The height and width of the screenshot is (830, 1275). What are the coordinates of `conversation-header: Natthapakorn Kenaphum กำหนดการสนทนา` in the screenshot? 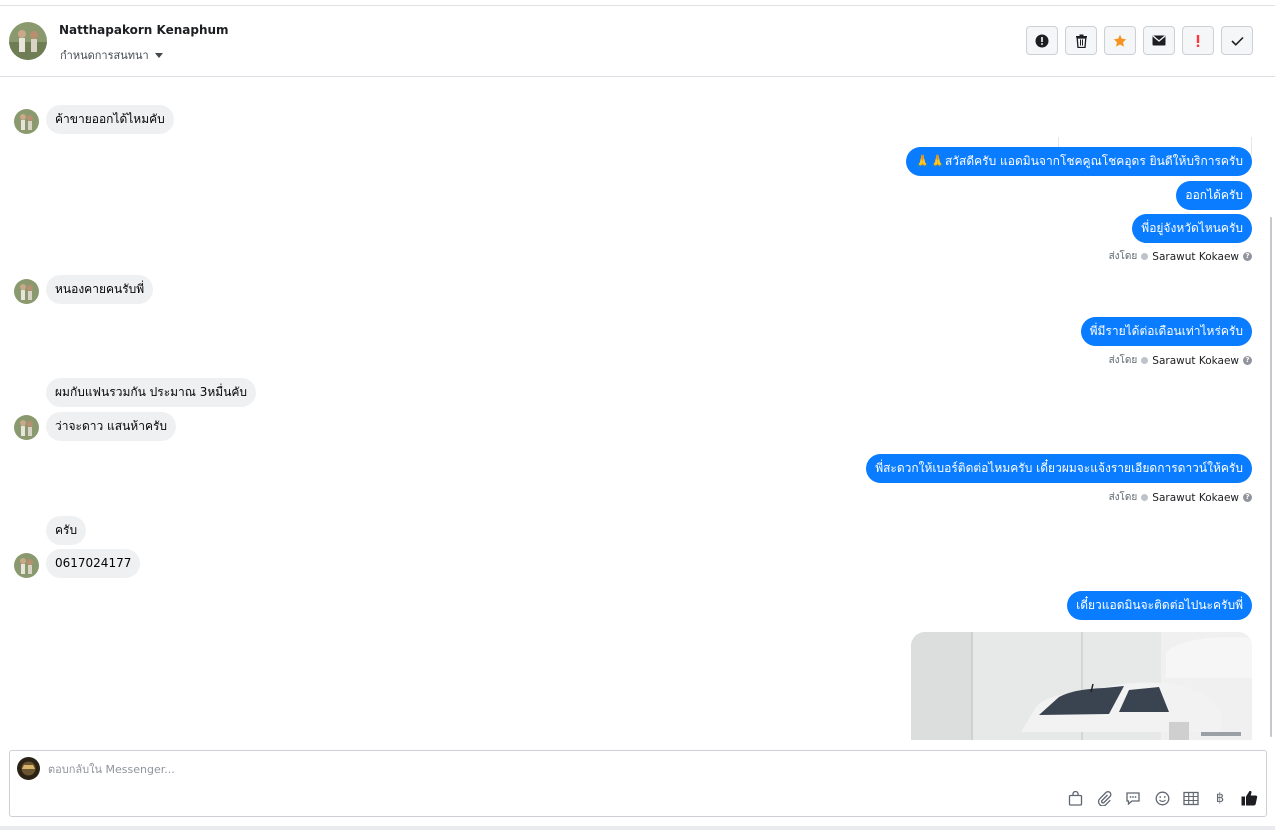 It's located at (637, 41).